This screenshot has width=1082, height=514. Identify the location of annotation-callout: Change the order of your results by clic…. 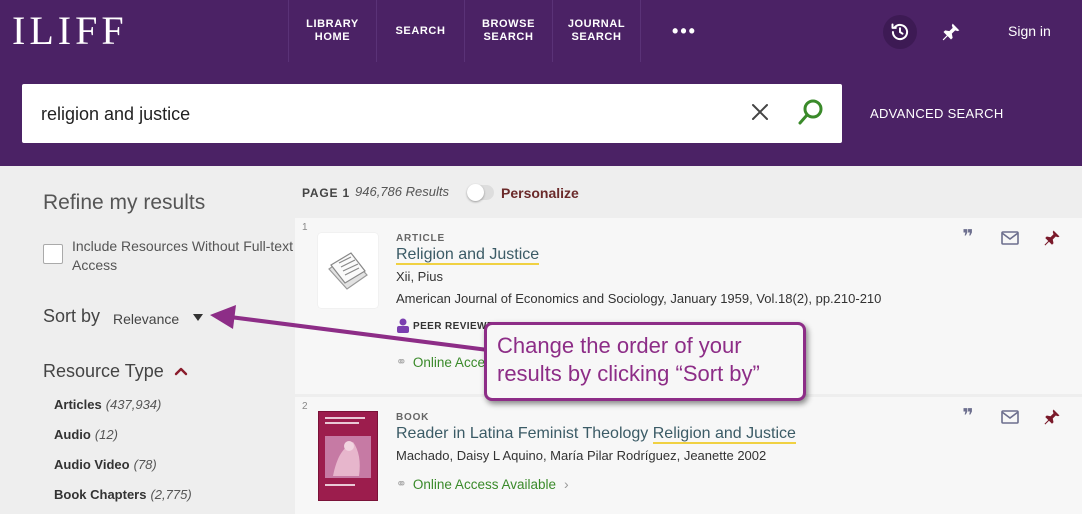
(645, 361).